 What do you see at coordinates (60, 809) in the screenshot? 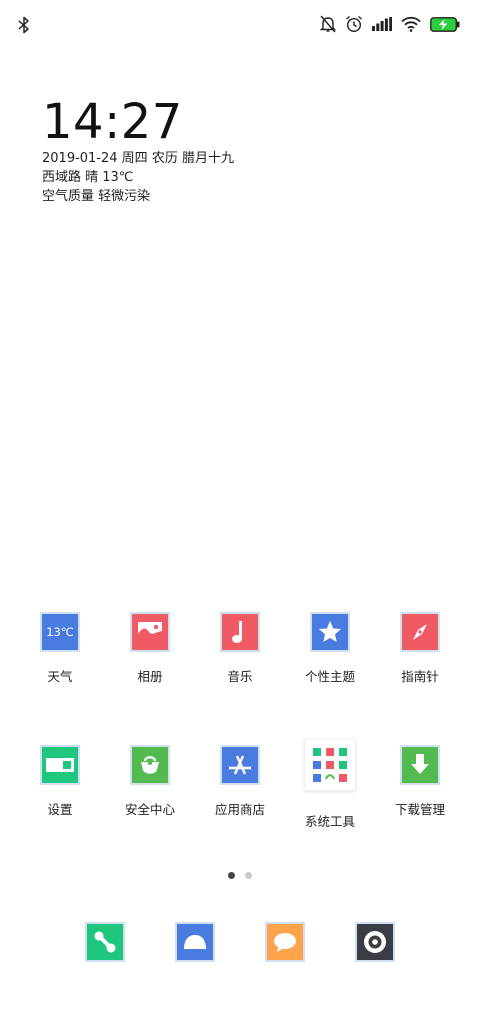
I see `app-label: 设置` at bounding box center [60, 809].